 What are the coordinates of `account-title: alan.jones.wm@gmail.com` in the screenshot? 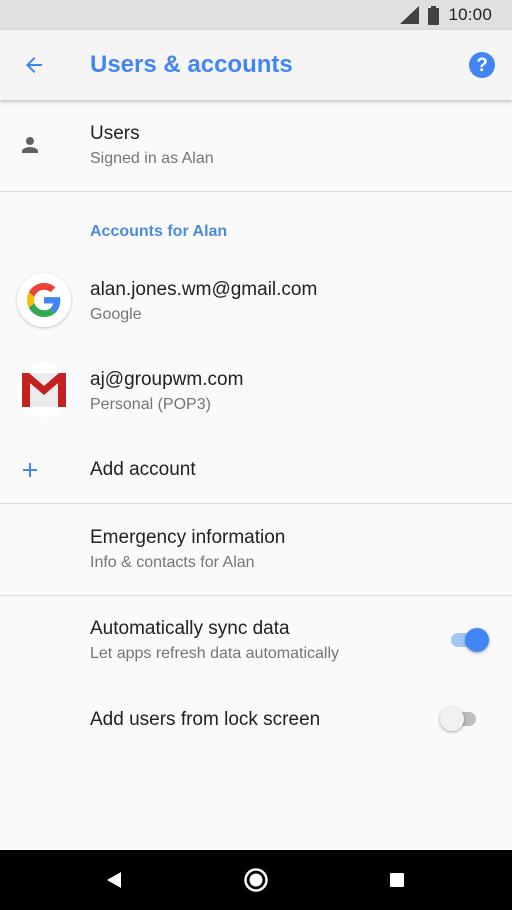 It's located at (204, 289).